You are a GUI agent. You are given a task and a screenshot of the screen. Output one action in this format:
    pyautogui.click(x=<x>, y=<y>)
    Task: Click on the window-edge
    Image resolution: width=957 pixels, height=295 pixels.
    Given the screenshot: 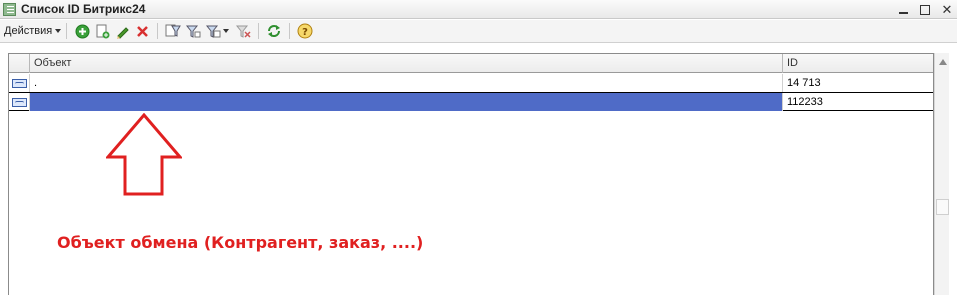 What is the action you would take?
    pyautogui.click(x=953, y=174)
    